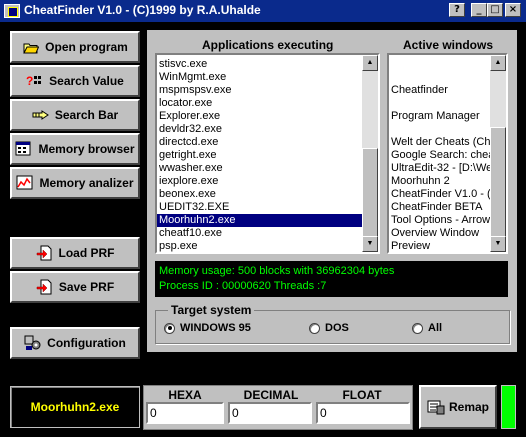 This screenshot has width=526, height=437. Describe the element at coordinates (439, 246) in the screenshot. I see `window-list-item: Preview` at that location.